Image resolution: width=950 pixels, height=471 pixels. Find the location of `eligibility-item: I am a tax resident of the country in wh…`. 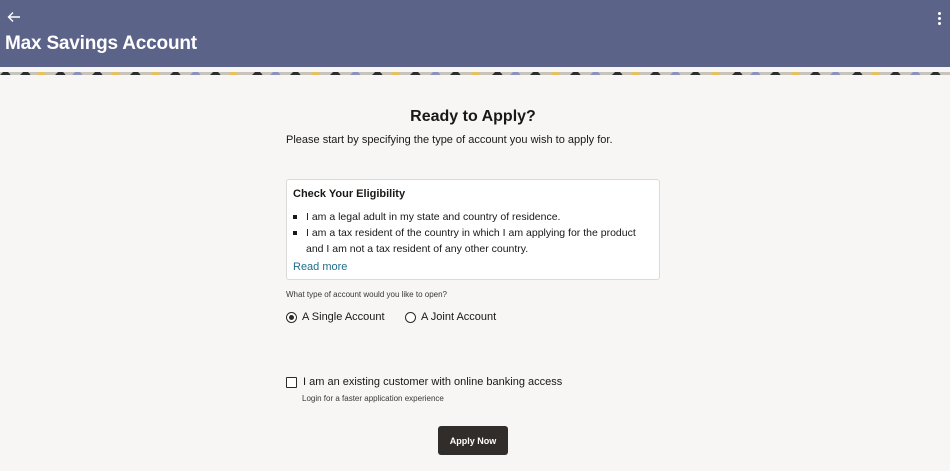

eligibility-item: I am a tax resident of the country in wh… is located at coordinates (470, 241).